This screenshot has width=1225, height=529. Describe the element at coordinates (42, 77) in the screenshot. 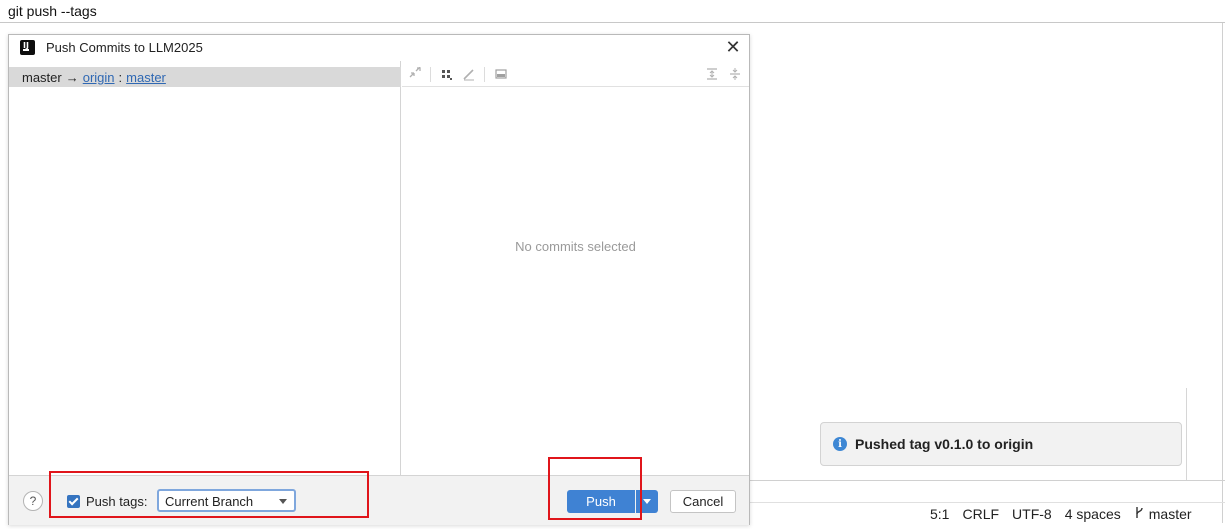

I see `local-branch: master` at that location.